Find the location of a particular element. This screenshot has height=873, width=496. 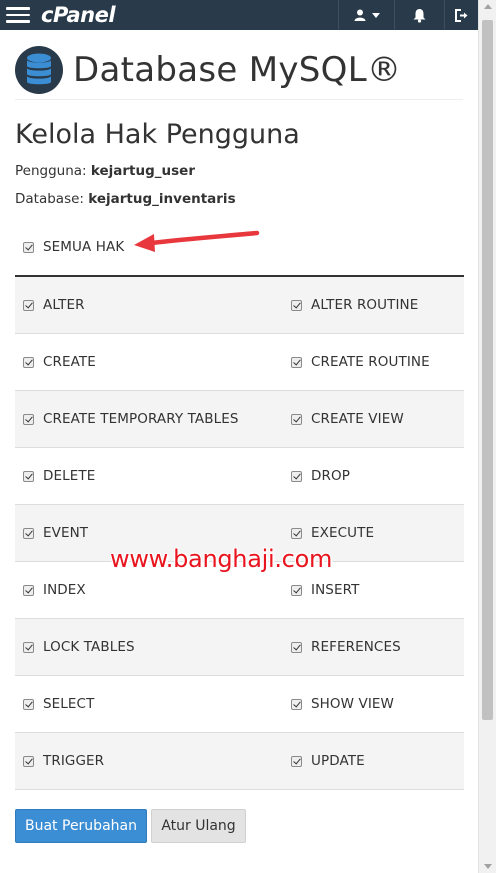

privilege-option: CREATE VIEW is located at coordinates (373, 419).